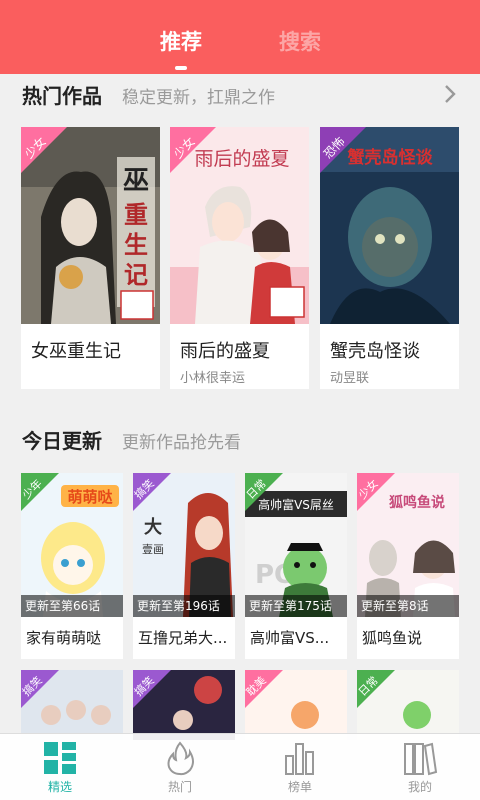 The width and height of the screenshot is (480, 800). I want to click on bookshelf-icon, so click(421, 759).